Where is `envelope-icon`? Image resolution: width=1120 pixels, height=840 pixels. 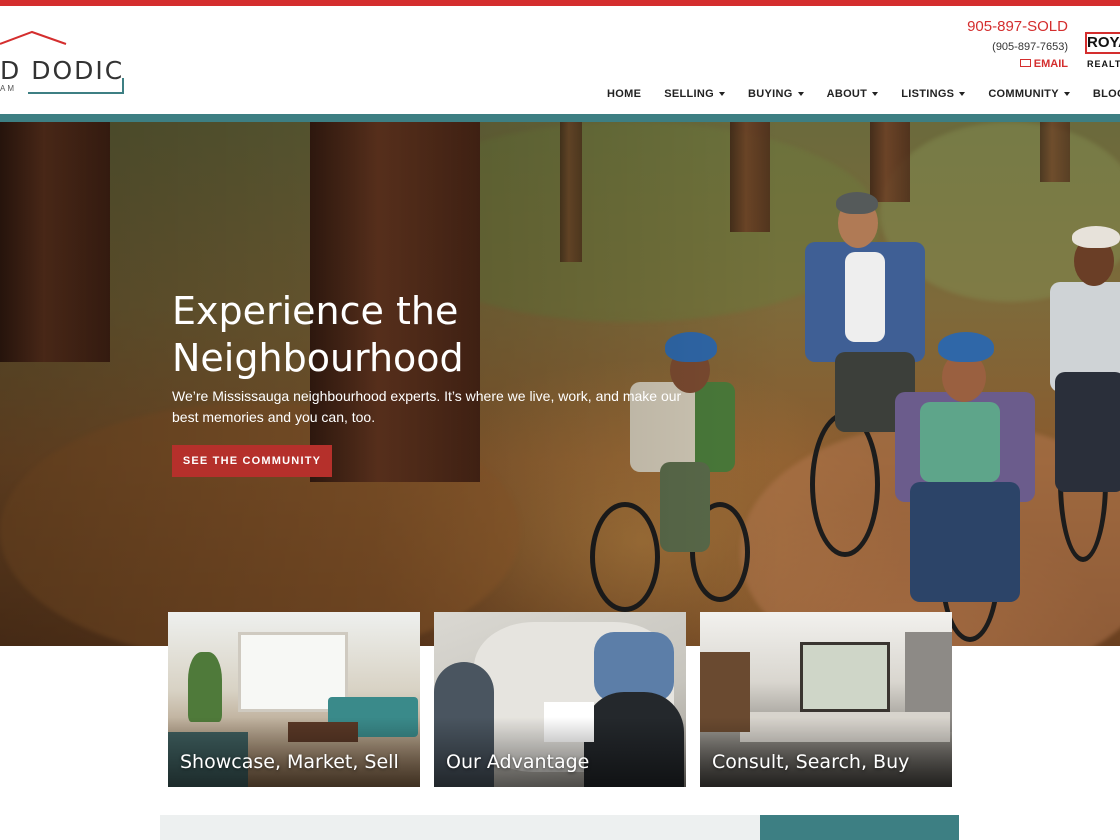
envelope-icon is located at coordinates (1025, 63).